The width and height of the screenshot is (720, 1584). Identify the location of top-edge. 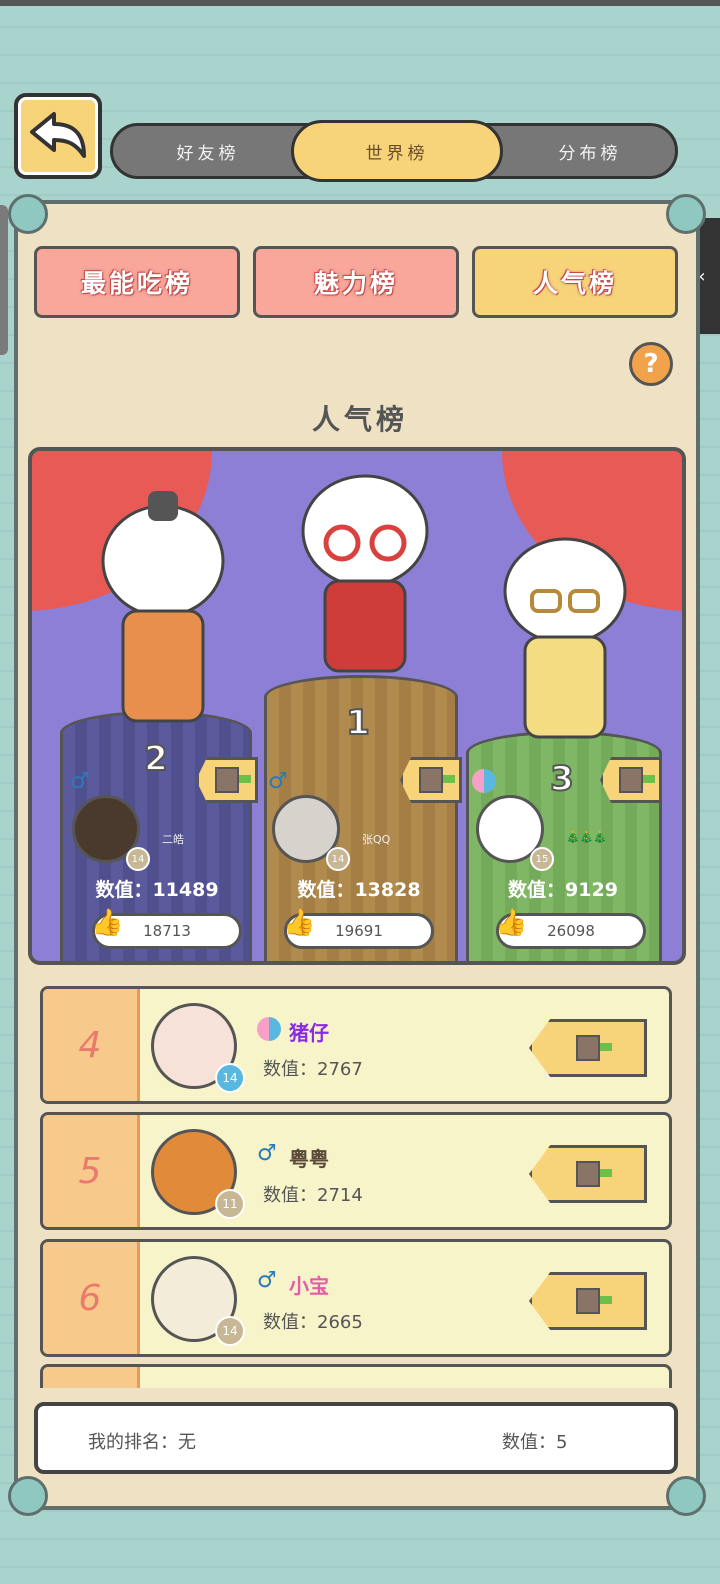
(360, 3).